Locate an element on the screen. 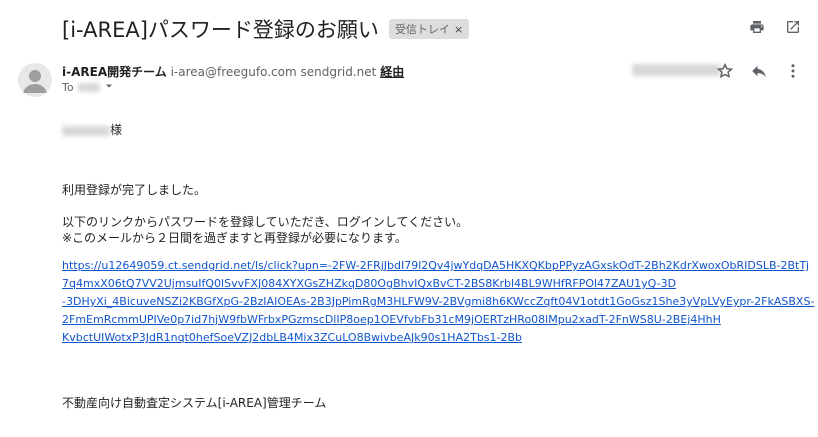 This screenshot has width=818, height=437. recipient-blurred is located at coordinates (88, 87).